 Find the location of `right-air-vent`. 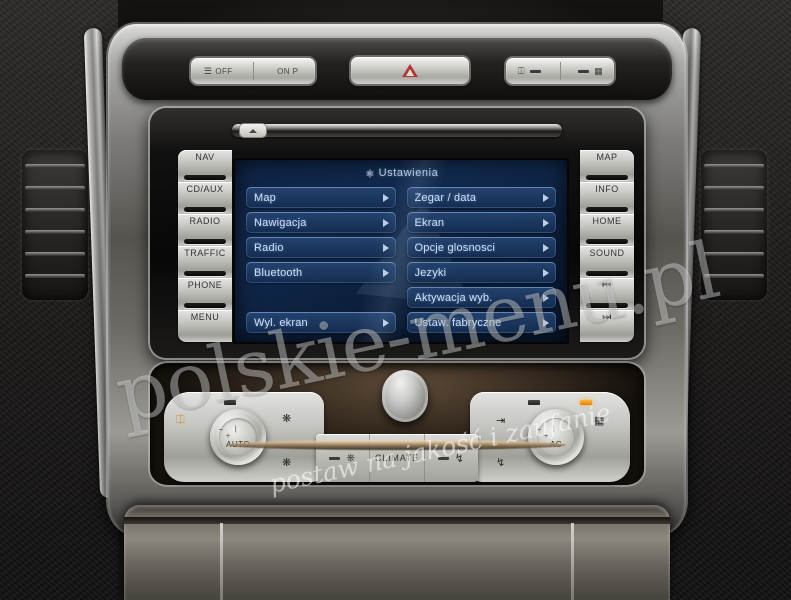

right-air-vent is located at coordinates (734, 225).